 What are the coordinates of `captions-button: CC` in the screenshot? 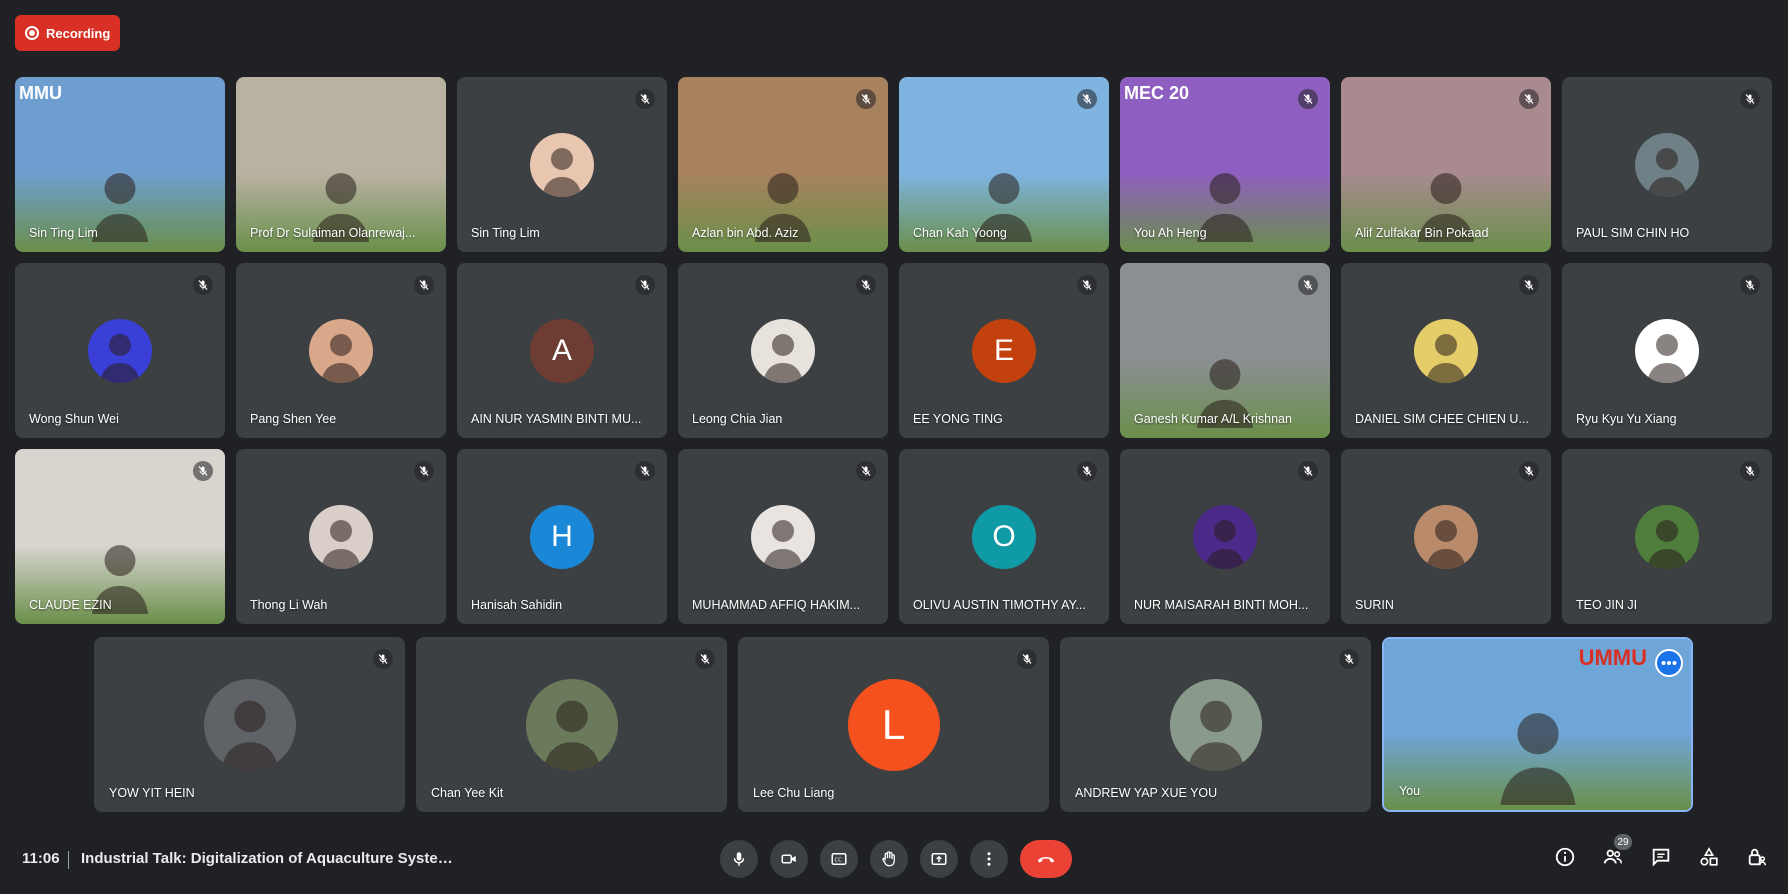 It's located at (839, 859).